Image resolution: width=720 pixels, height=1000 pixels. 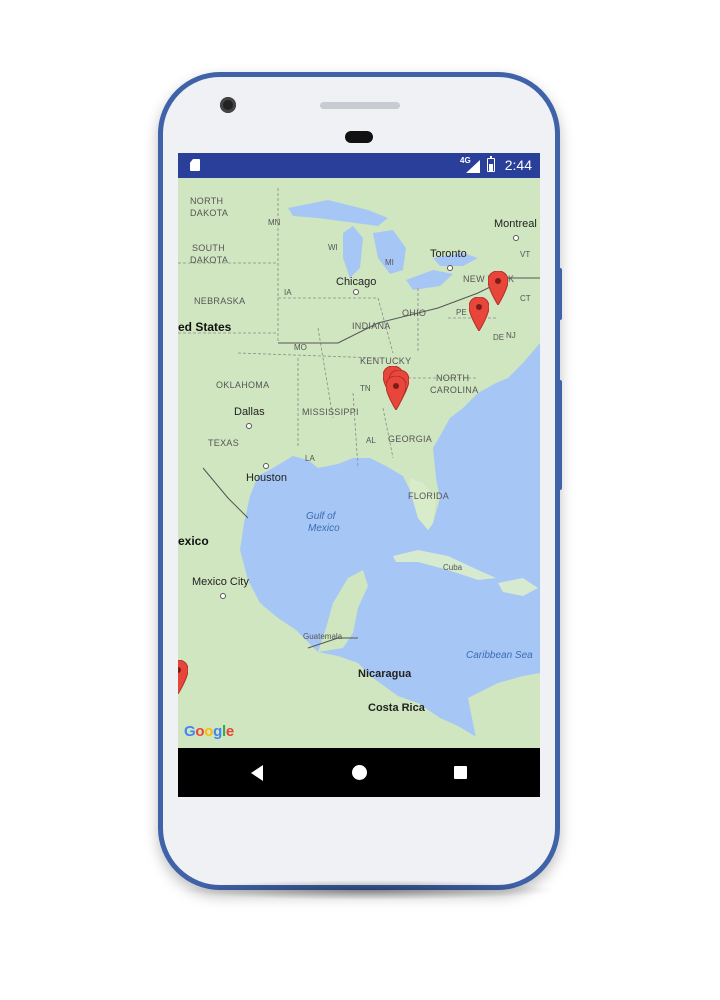 What do you see at coordinates (498, 288) in the screenshot?
I see `marker-new-york` at bounding box center [498, 288].